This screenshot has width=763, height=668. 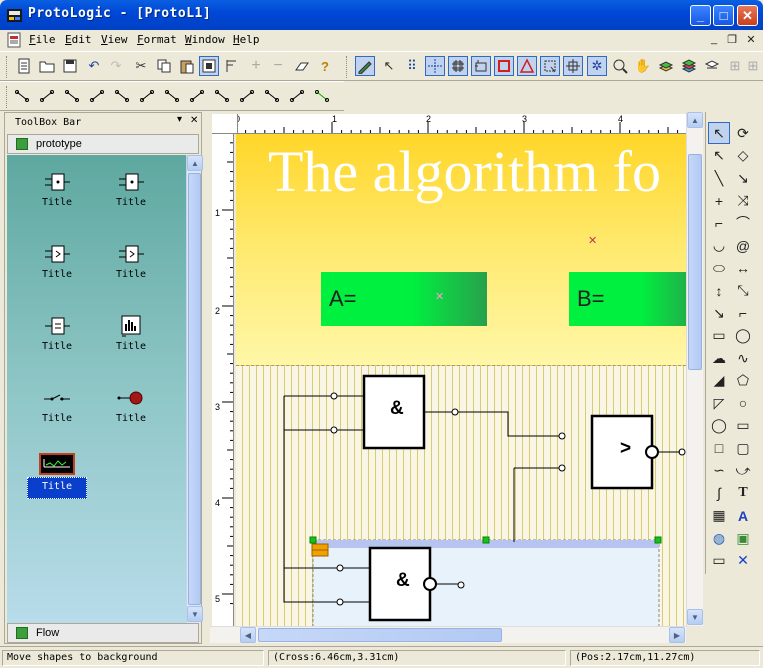 I want to click on new-document-icon, so click(x=24, y=66).